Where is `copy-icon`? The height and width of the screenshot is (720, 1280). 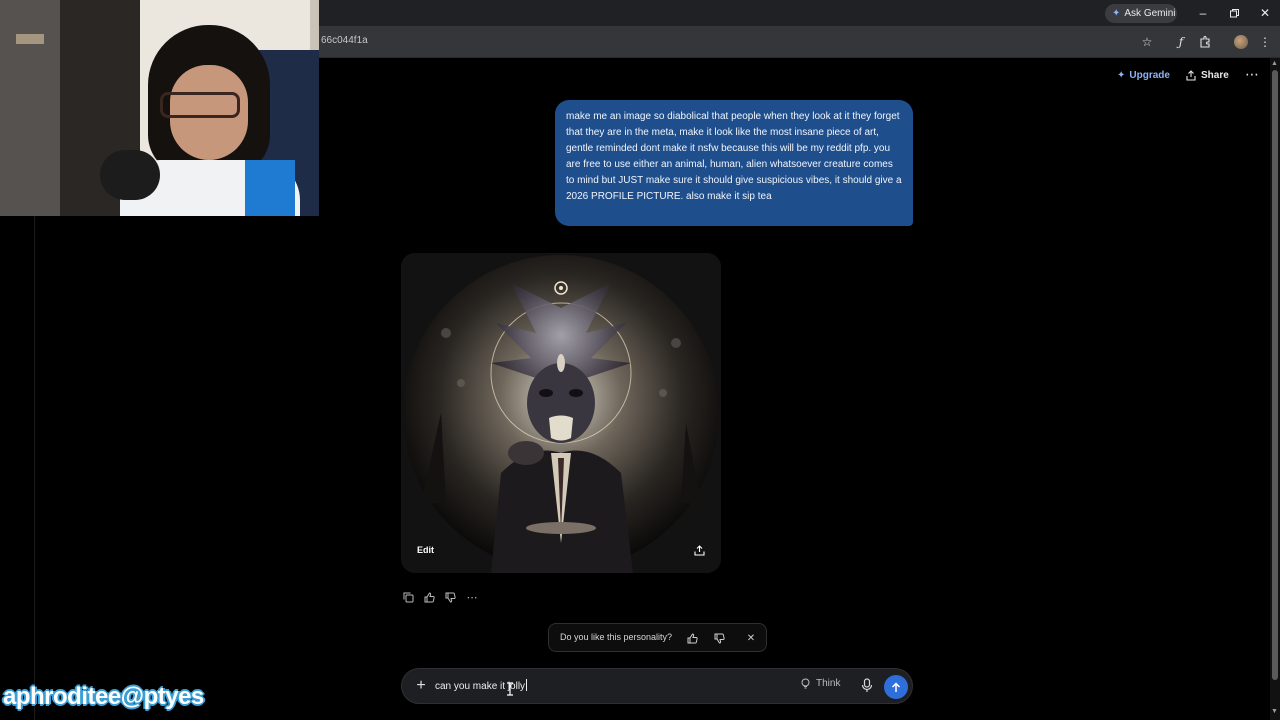
copy-icon is located at coordinates (408, 597).